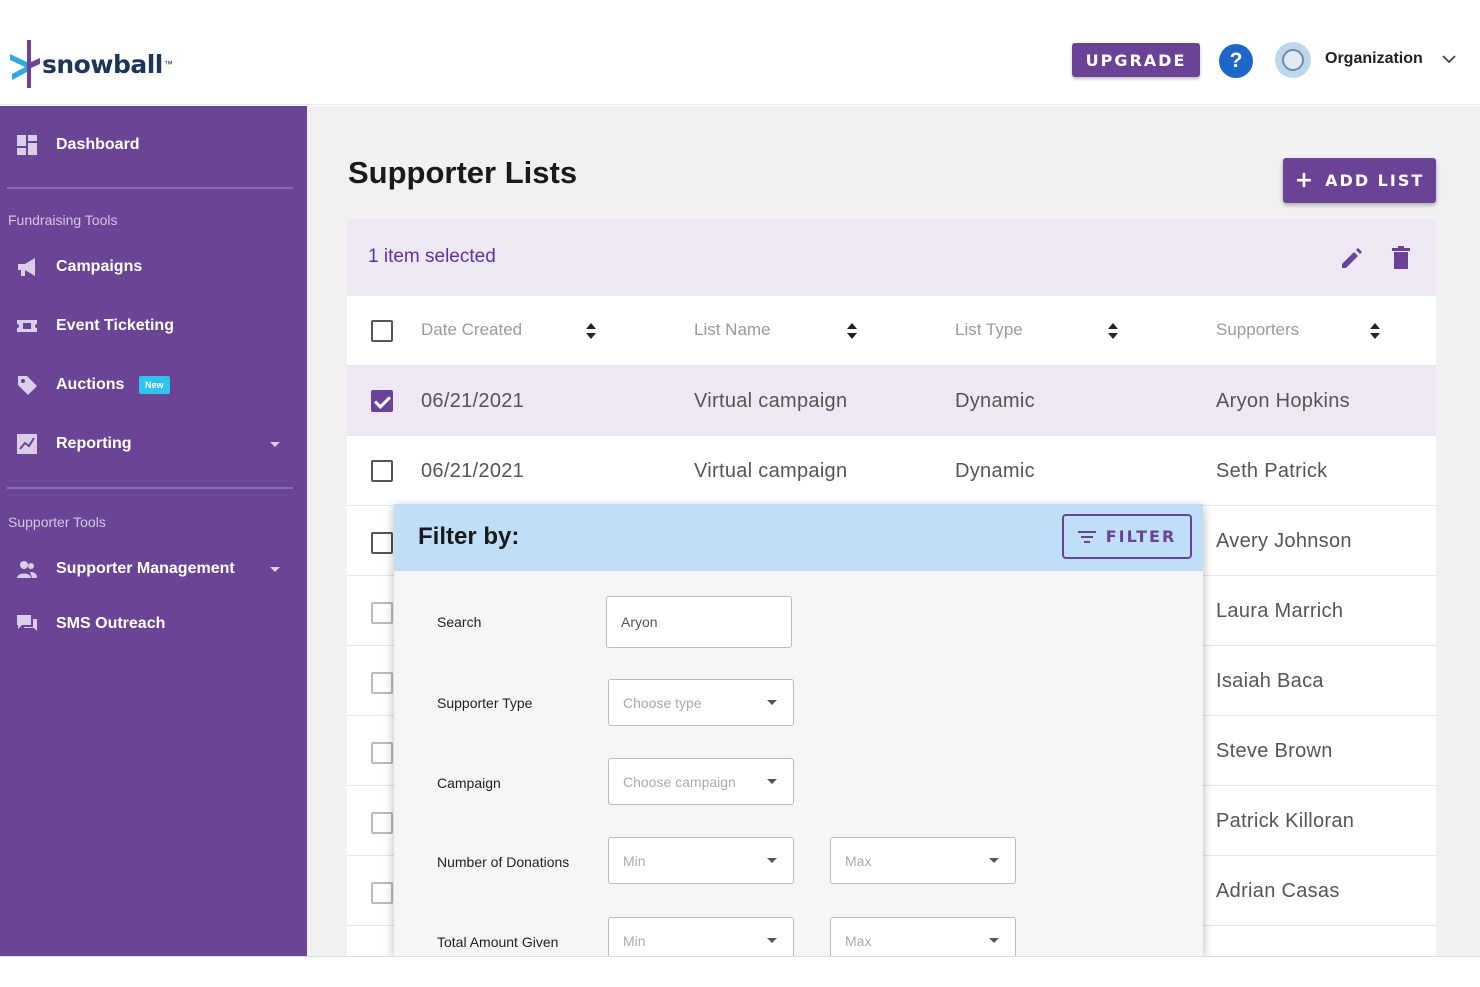  I want to click on sidebar-divider, so click(150, 488).